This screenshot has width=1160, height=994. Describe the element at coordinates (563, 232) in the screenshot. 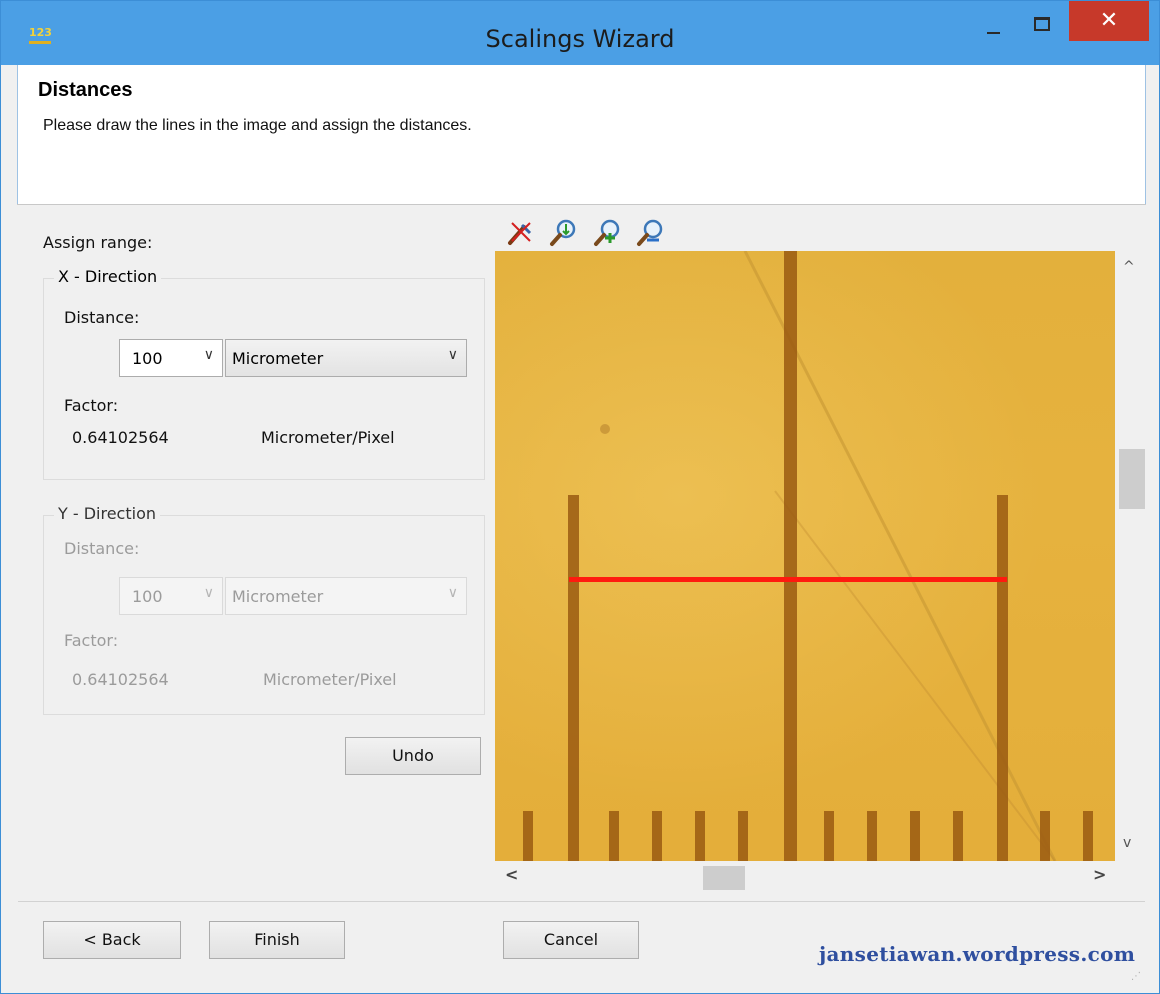

I see `zoom-fit-icon` at that location.